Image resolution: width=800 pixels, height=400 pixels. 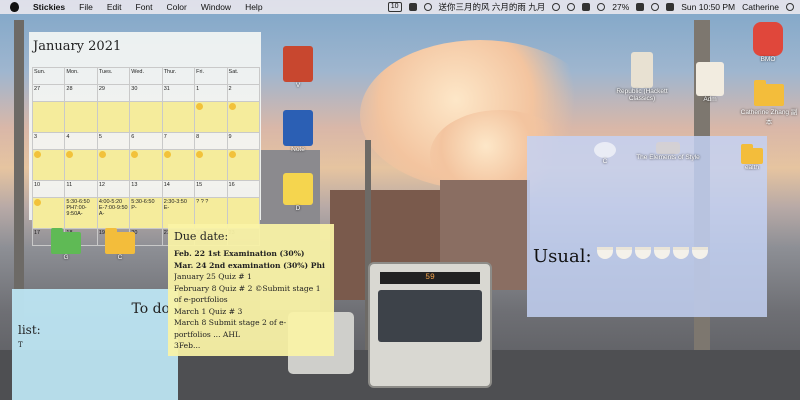 What do you see at coordinates (768, 42) in the screenshot?
I see `desktop-icon-bmo: BMO` at bounding box center [768, 42].